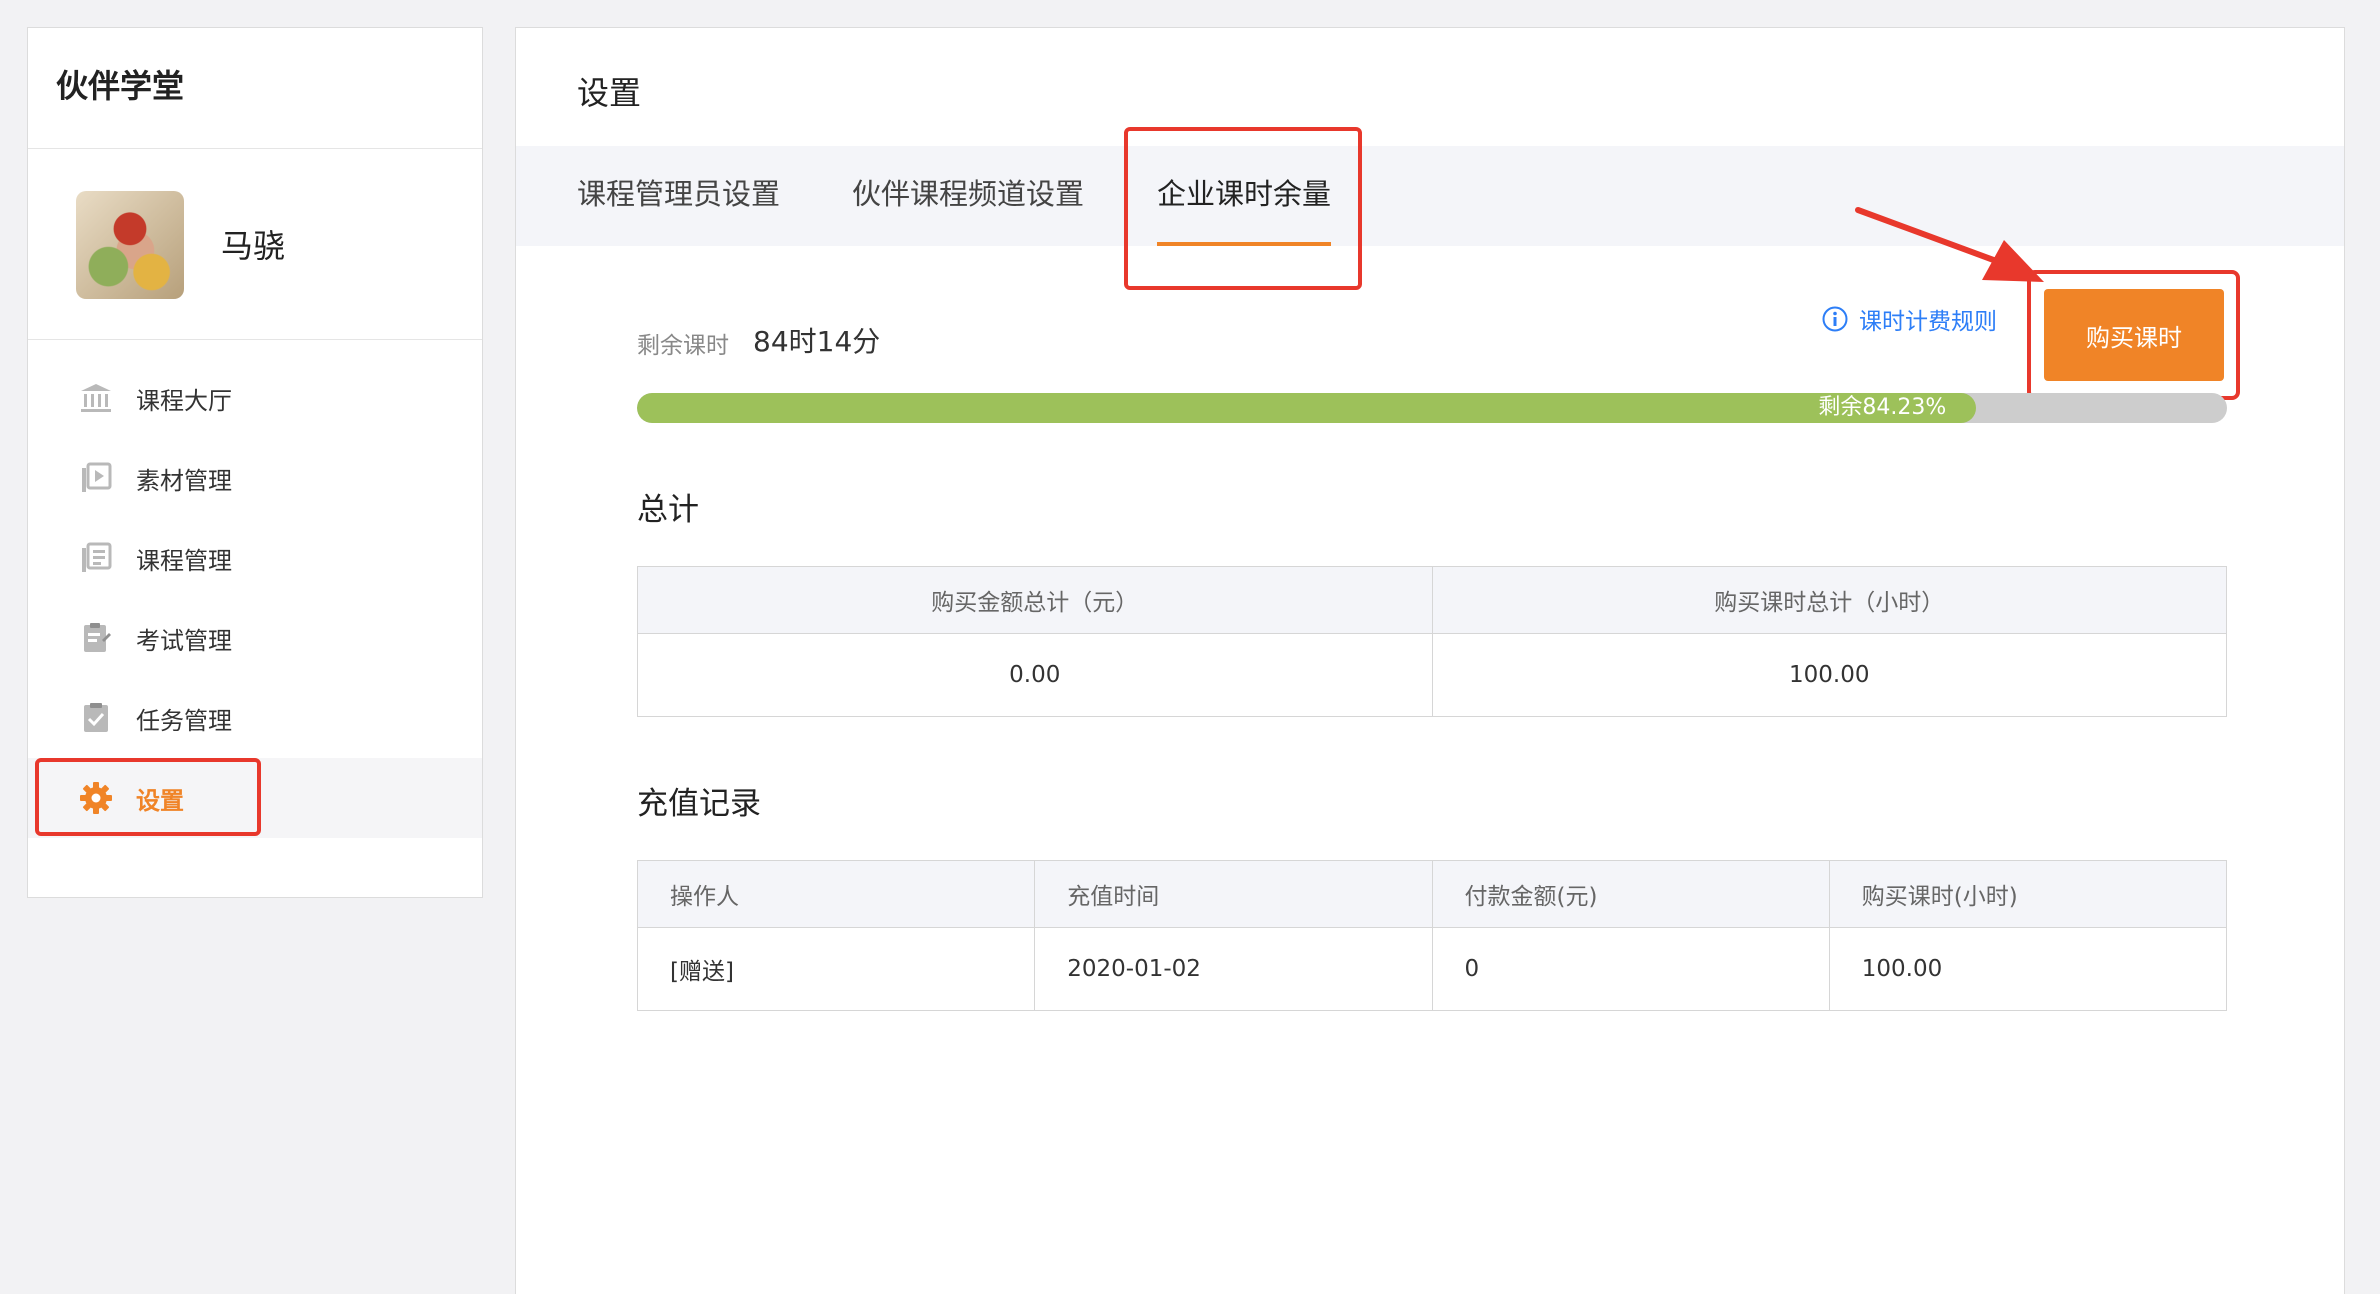  I want to click on remaining-label: 剩余课时, so click(683, 346).